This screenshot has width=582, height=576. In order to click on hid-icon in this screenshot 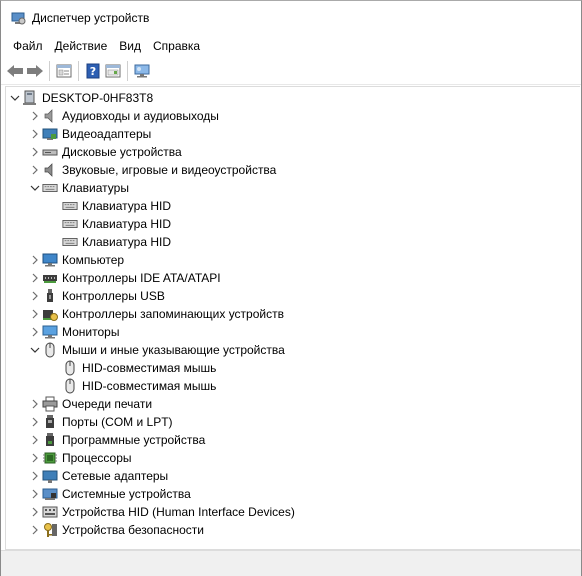, I will do `click(50, 512)`.